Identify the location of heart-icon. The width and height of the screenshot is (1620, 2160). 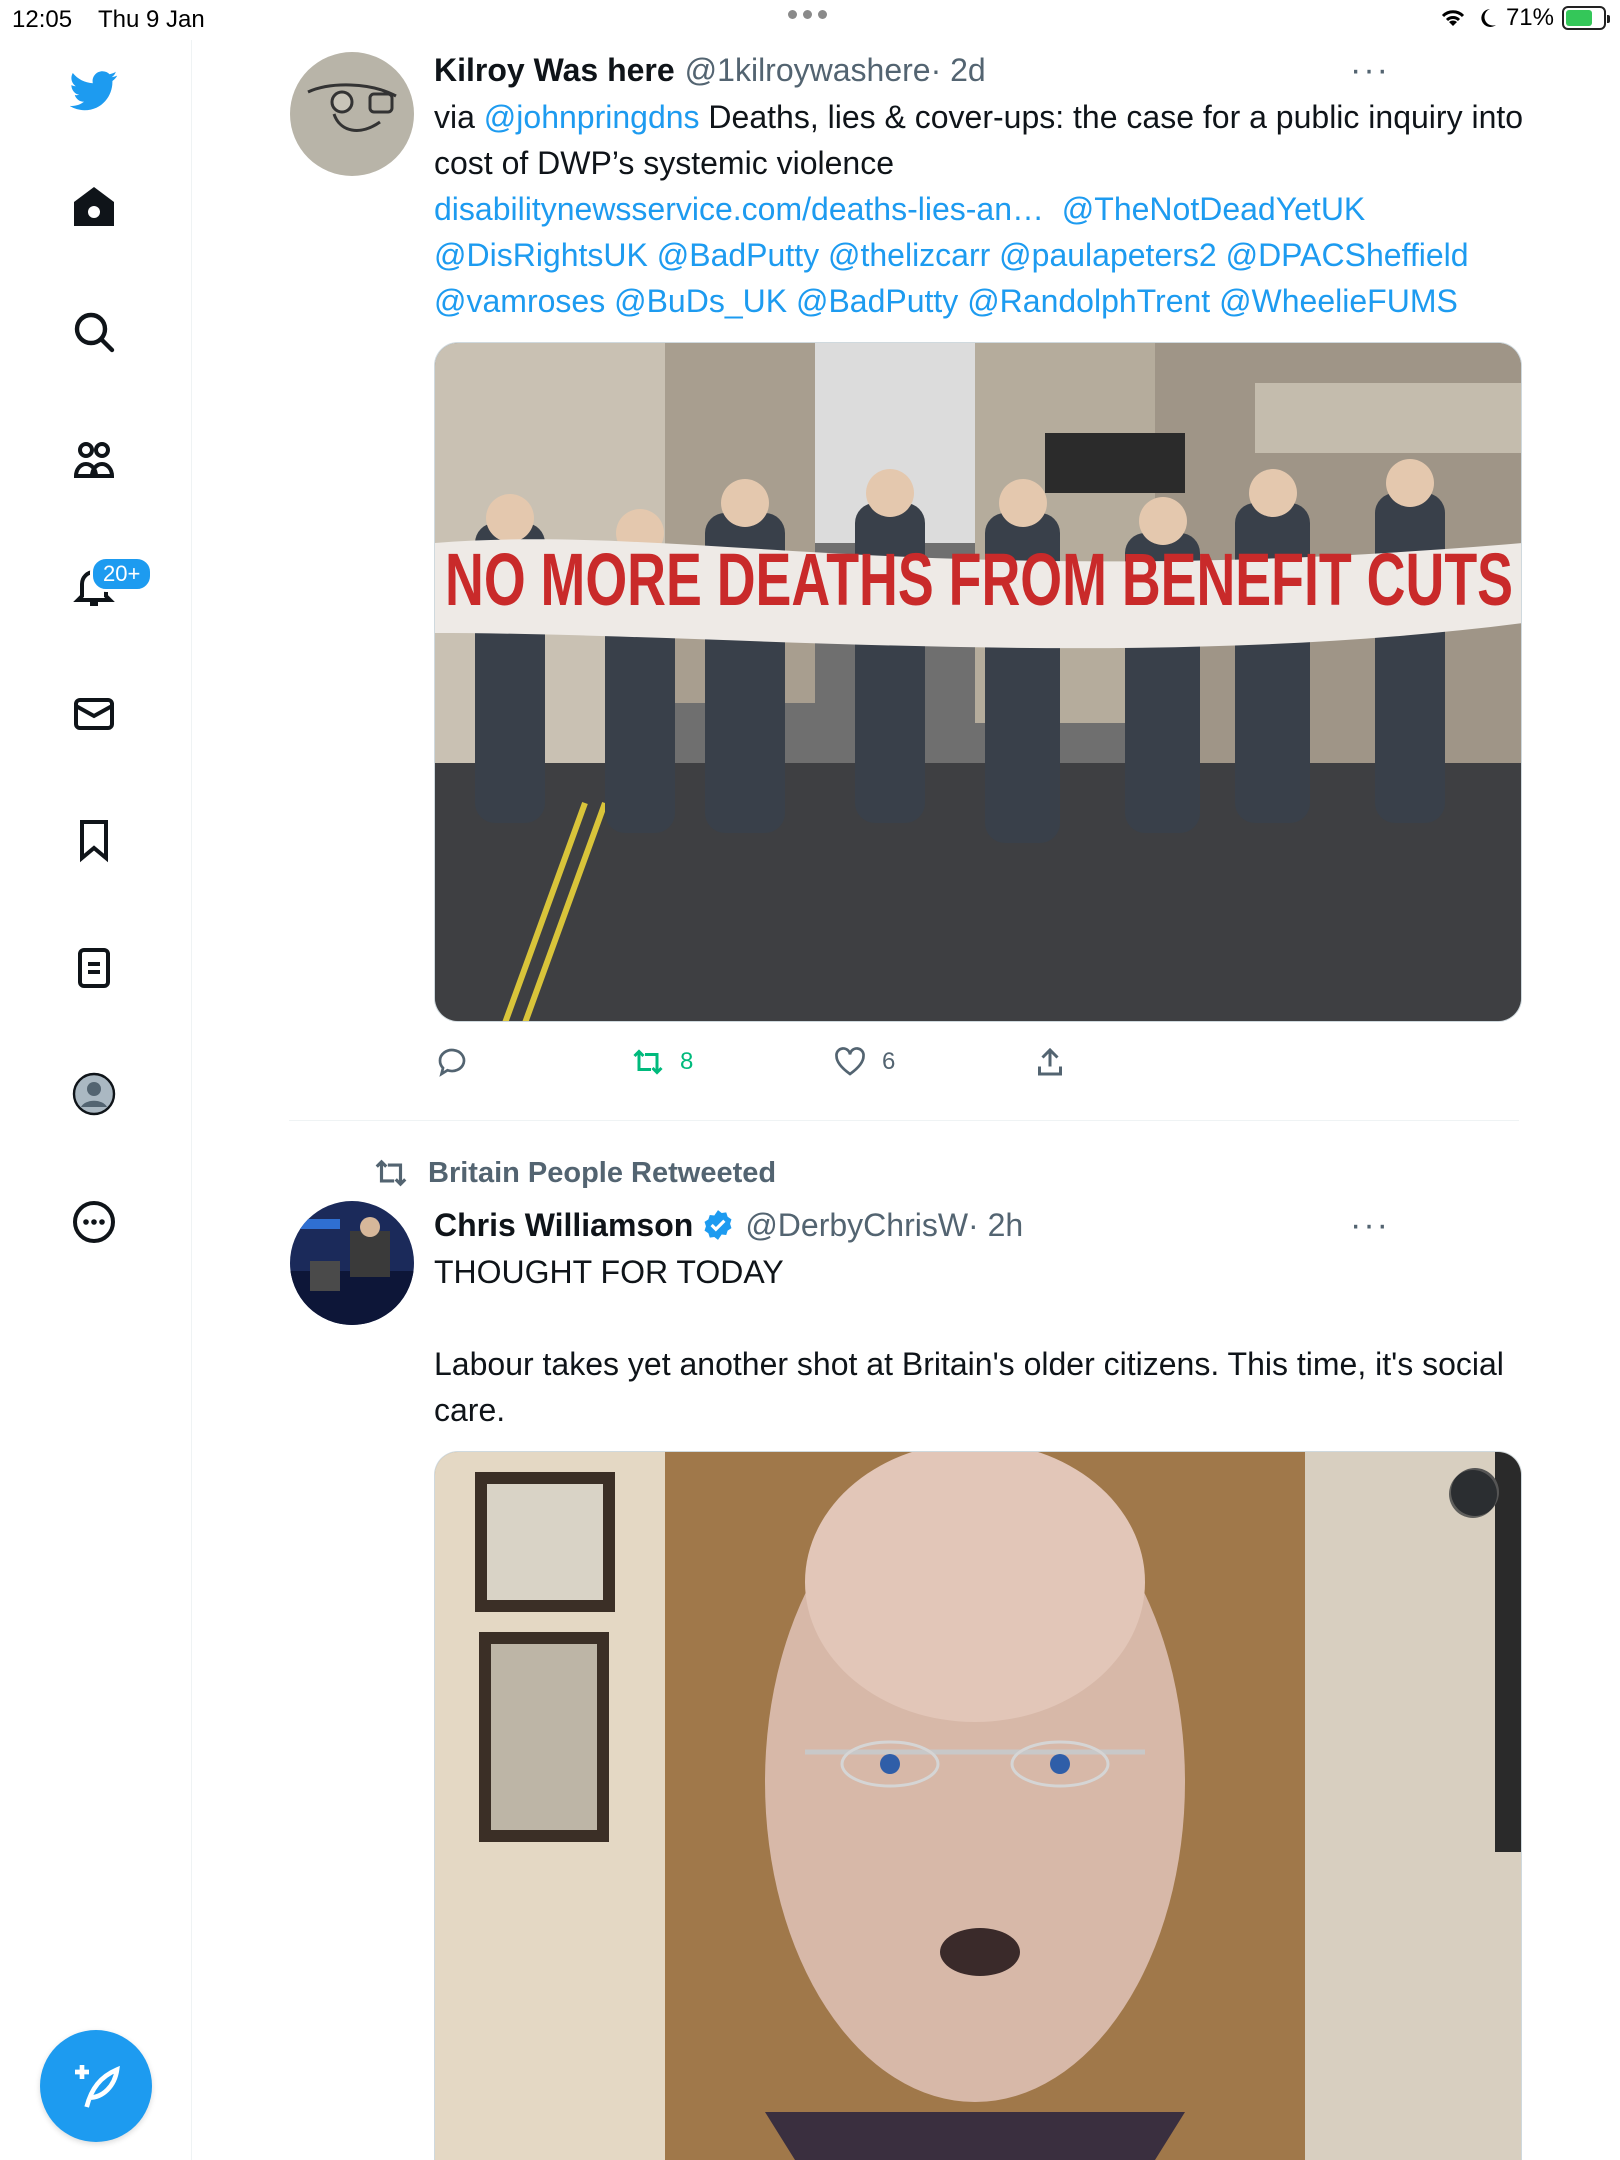
(850, 1061).